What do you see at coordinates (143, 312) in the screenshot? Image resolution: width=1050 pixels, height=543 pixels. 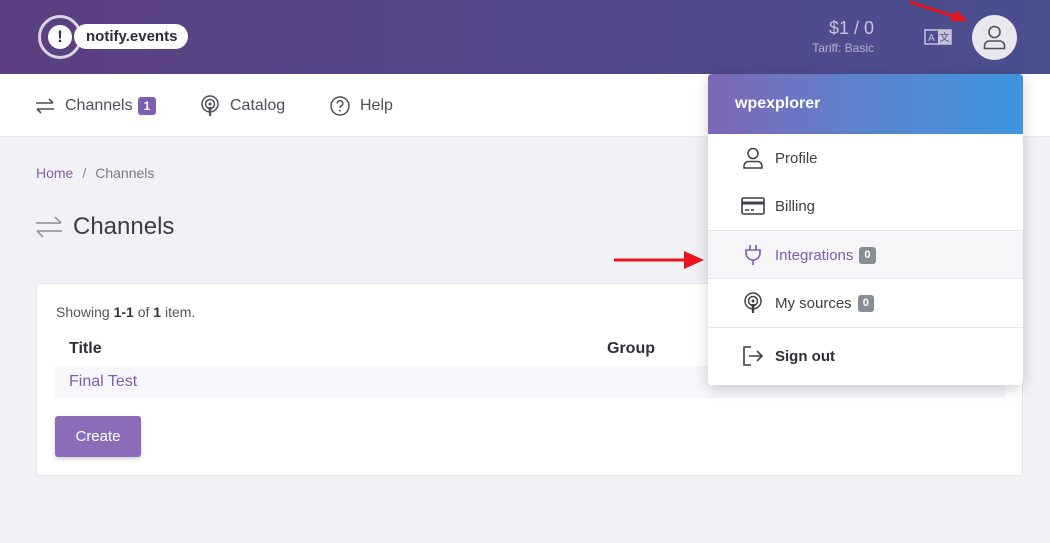 I see `summary-of: of` at bounding box center [143, 312].